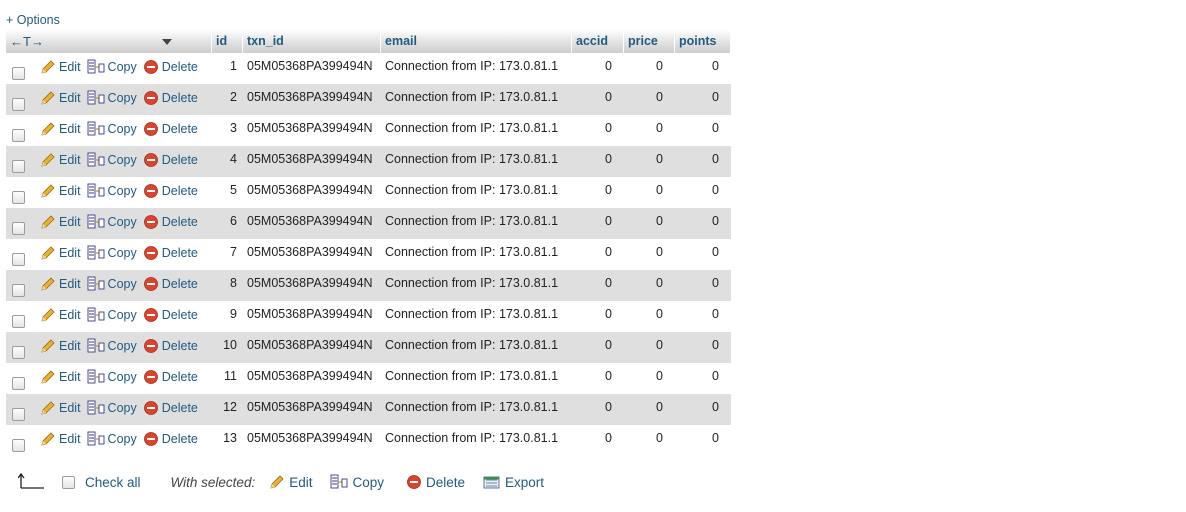 This screenshot has width=1186, height=512. I want to click on options-link: + Options, so click(33, 20).